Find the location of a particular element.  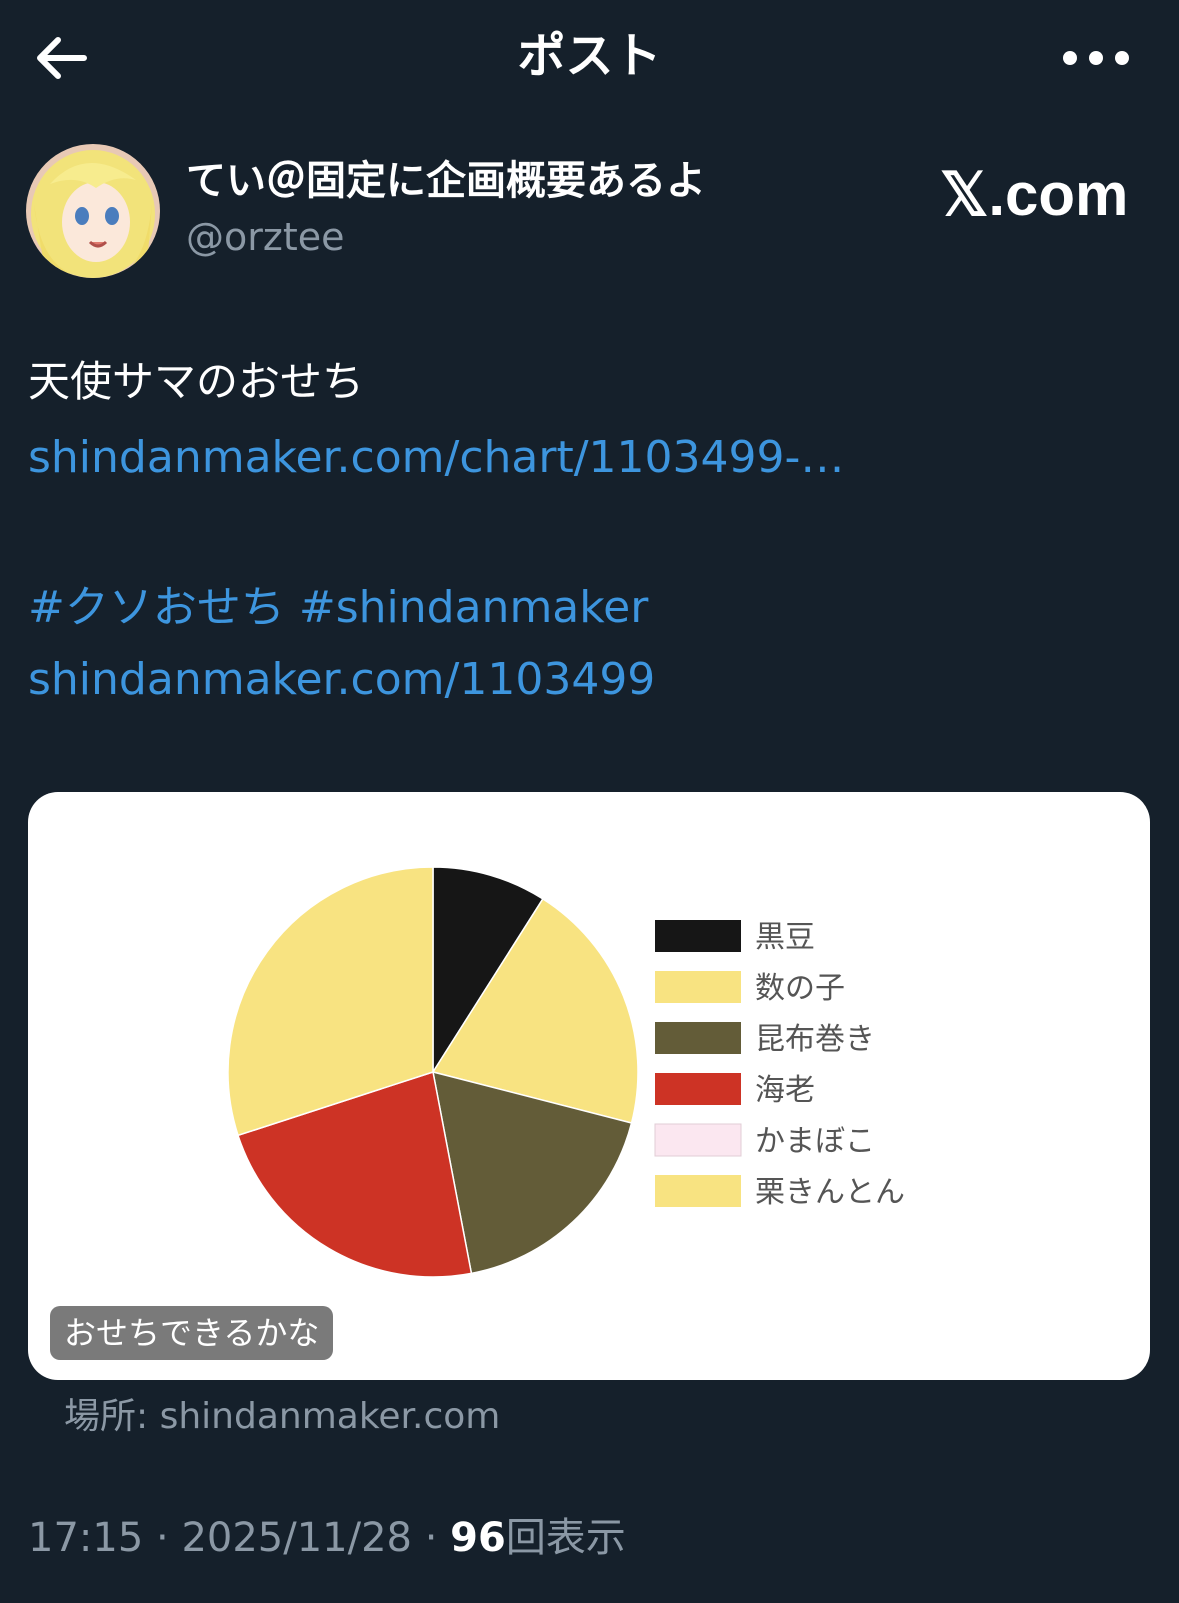

legend-label-3: 海老 is located at coordinates (785, 1090).